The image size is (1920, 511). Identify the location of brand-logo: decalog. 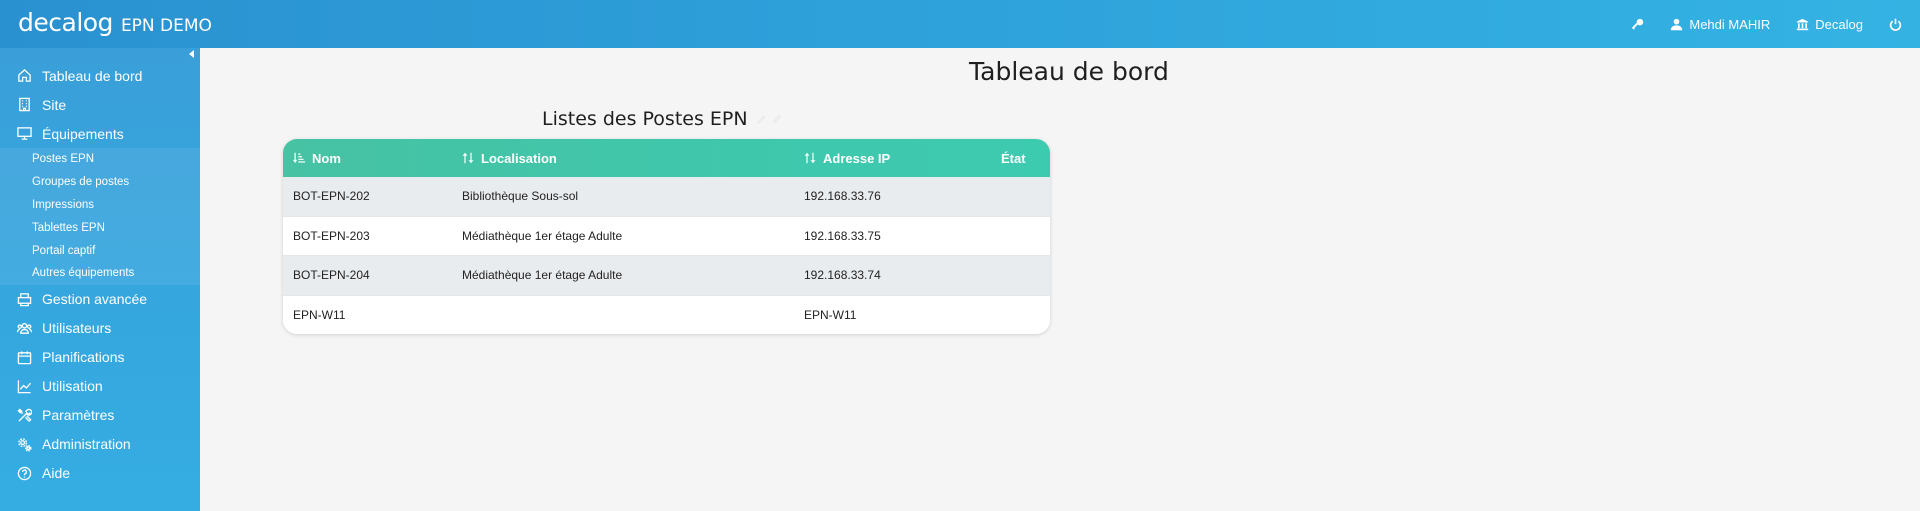
(65, 22).